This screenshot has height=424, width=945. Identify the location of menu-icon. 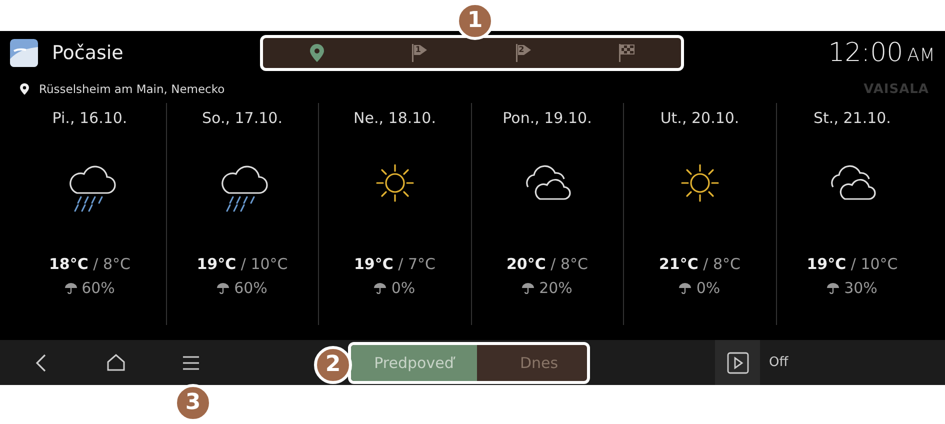
(190, 363).